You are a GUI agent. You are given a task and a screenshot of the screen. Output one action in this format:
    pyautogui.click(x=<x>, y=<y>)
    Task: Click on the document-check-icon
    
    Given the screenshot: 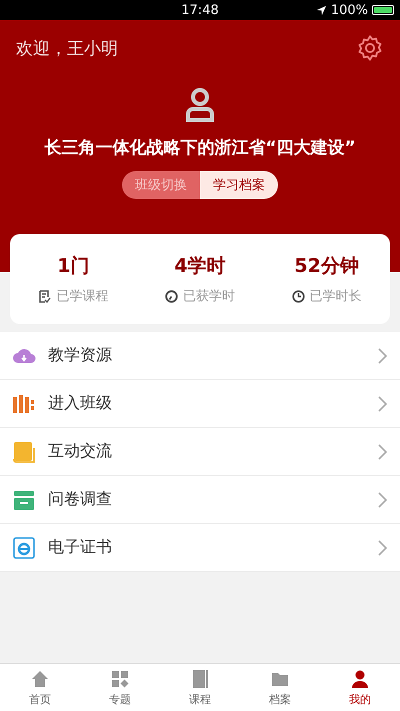 What is the action you would take?
    pyautogui.click(x=45, y=296)
    